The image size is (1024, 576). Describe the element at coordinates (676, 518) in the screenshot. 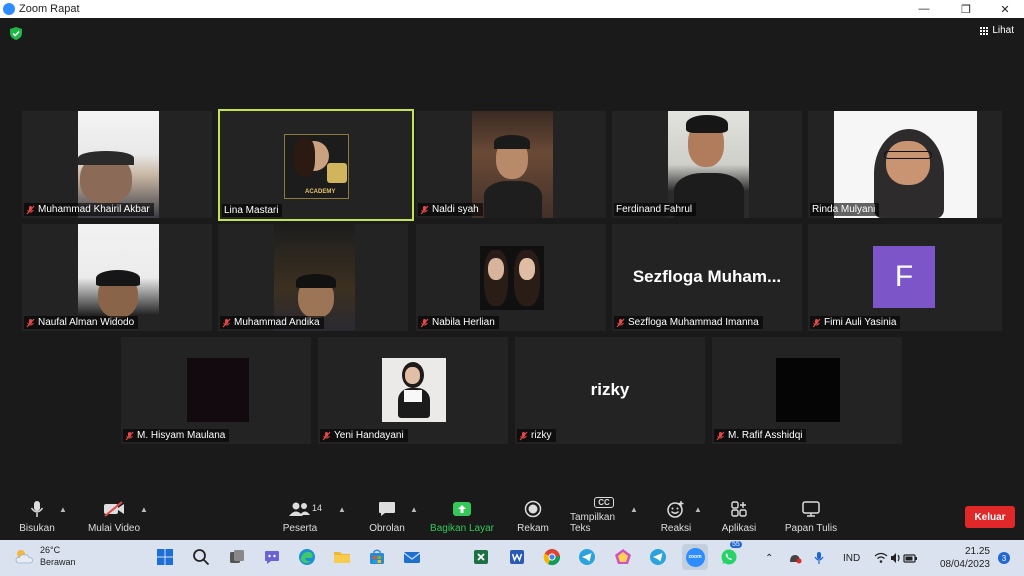

I see `reactions-button: Reaksi` at that location.